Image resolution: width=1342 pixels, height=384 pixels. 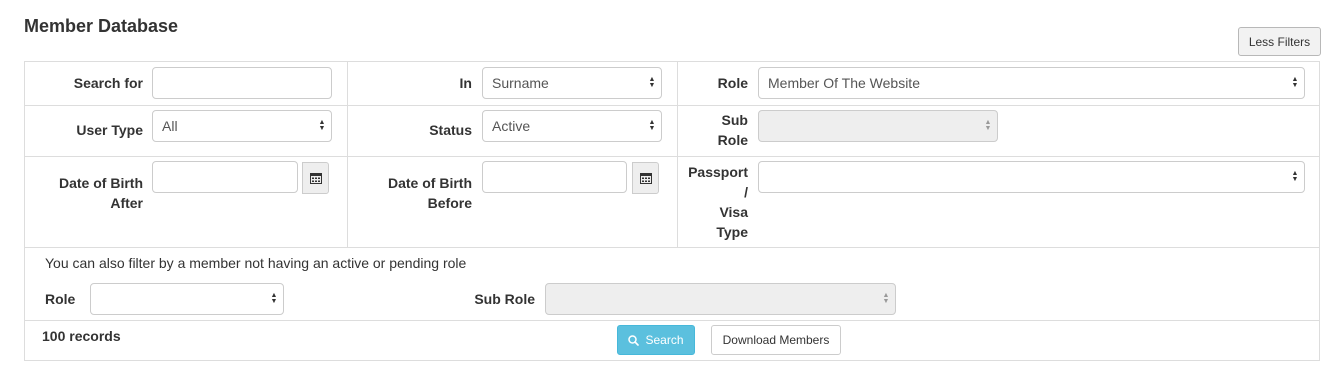 I want to click on status-select: Active ▲ ▼, so click(x=572, y=126).